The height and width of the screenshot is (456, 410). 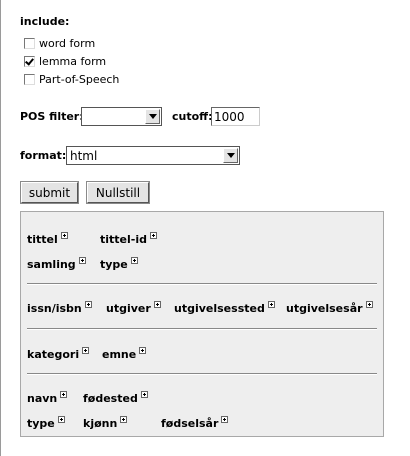 What do you see at coordinates (84, 155) in the screenshot?
I see `format-value: html` at bounding box center [84, 155].